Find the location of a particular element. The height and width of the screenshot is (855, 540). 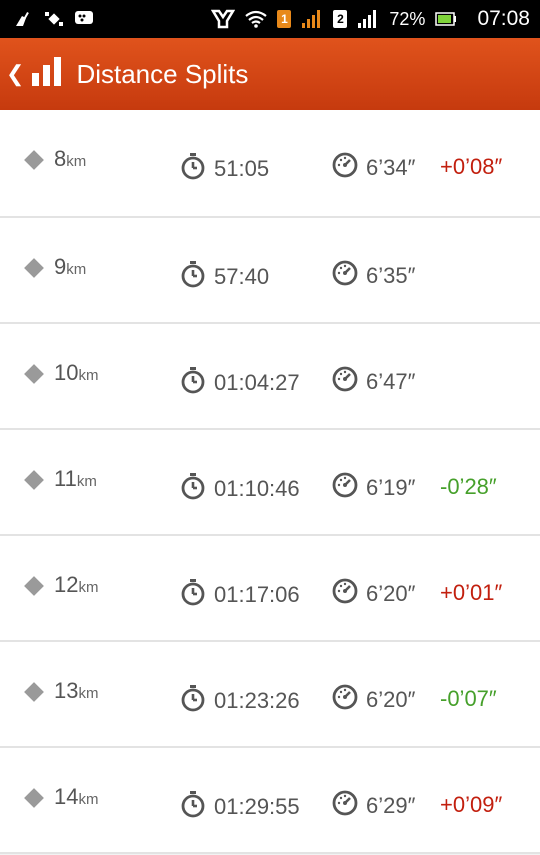

split-delta: +0’01″ is located at coordinates (471, 592).